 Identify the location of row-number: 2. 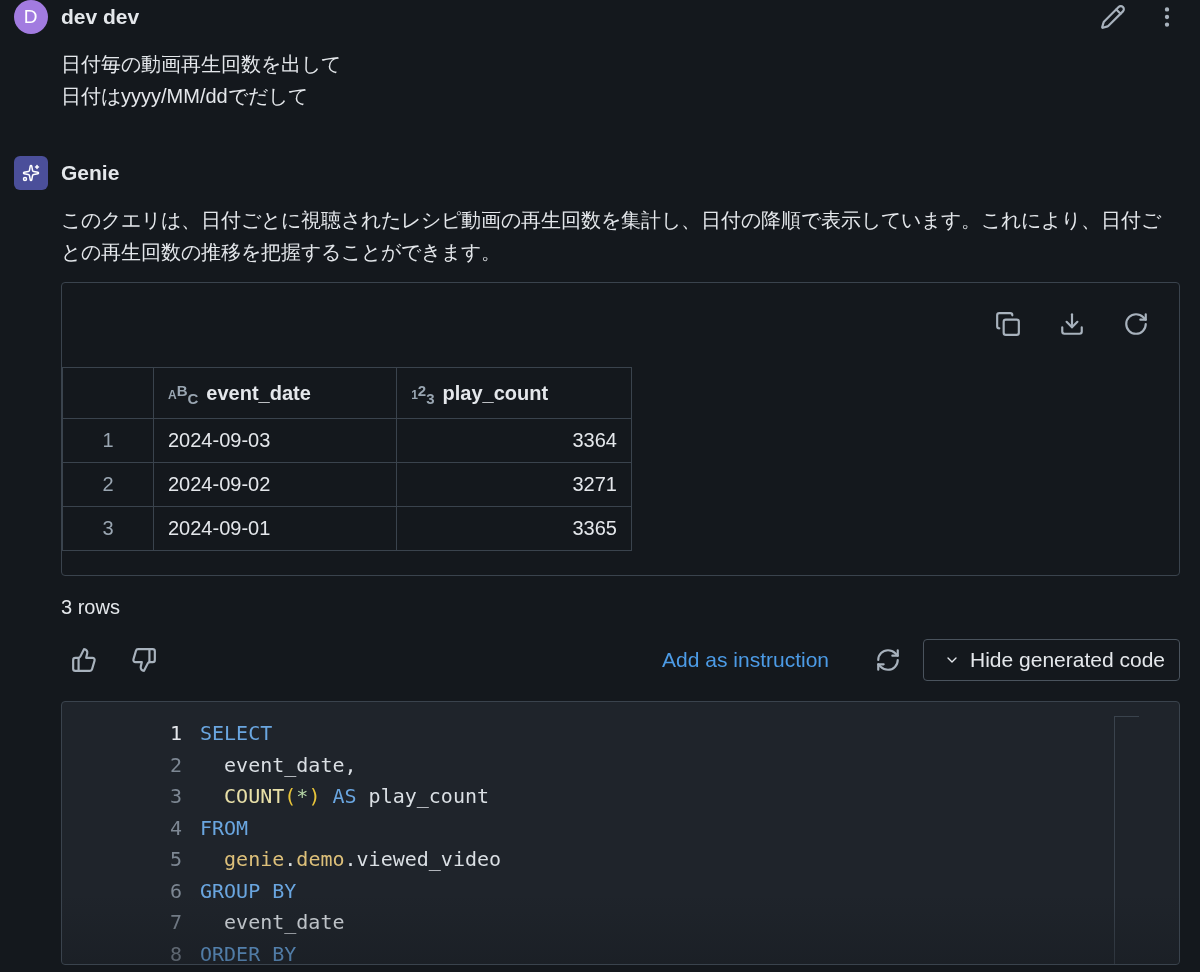
(108, 484).